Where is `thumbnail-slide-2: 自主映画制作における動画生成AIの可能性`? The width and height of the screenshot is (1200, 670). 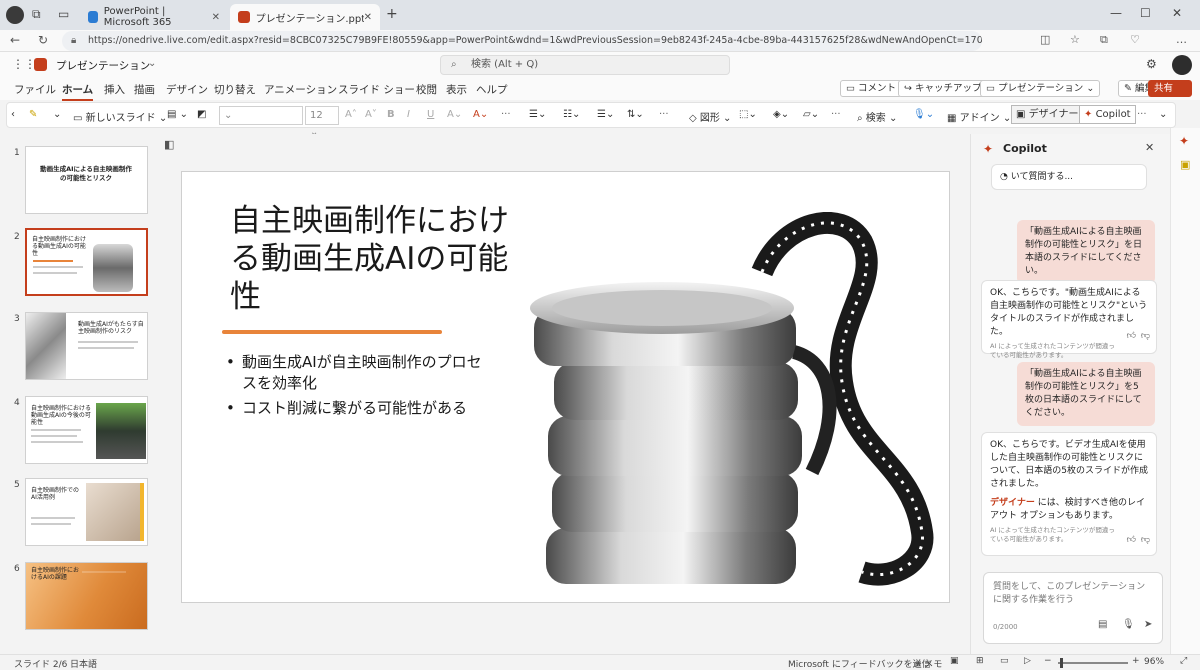 thumbnail-slide-2: 自主映画制作における動画生成AIの可能性 is located at coordinates (86, 262).